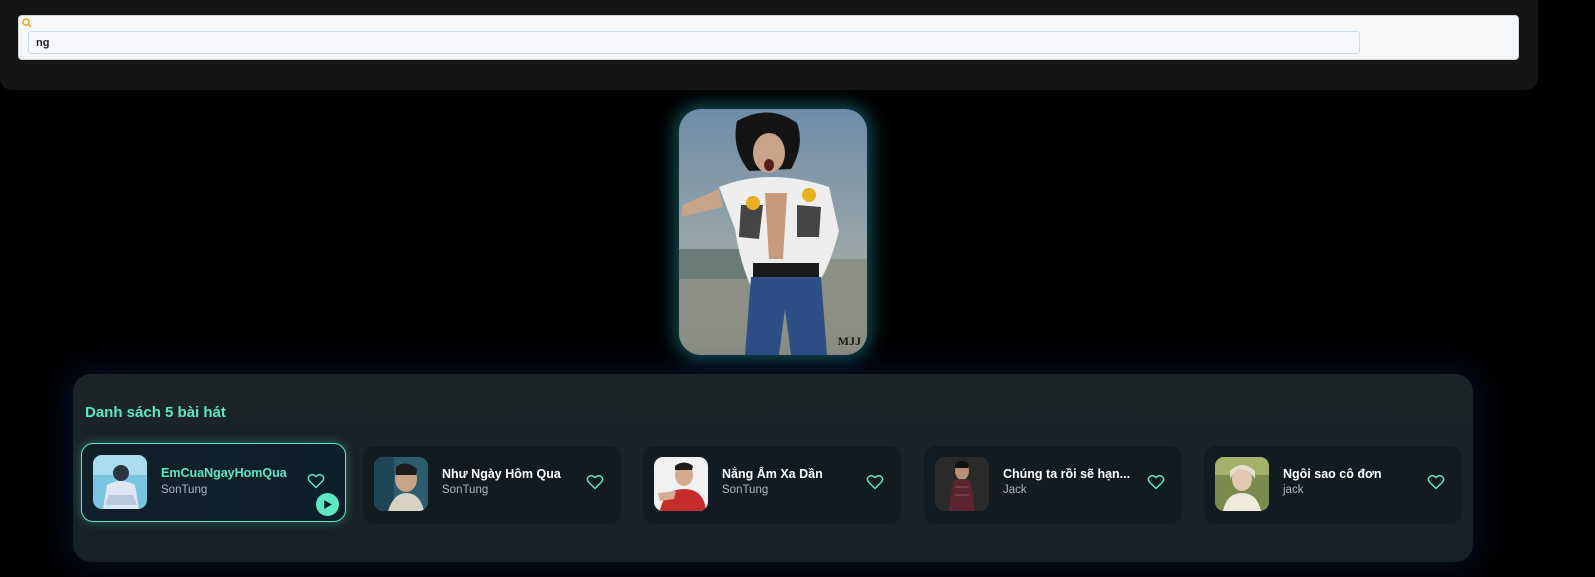 This screenshot has height=577, width=1595. What do you see at coordinates (27, 23) in the screenshot?
I see `search-icon` at bounding box center [27, 23].